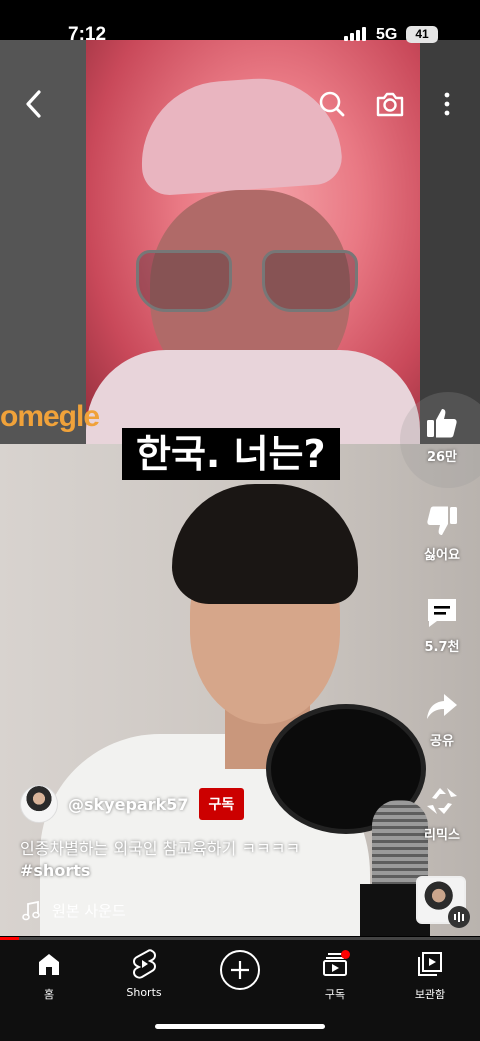 The width and height of the screenshot is (480, 1041). Describe the element at coordinates (49, 964) in the screenshot. I see `home-icon` at that location.